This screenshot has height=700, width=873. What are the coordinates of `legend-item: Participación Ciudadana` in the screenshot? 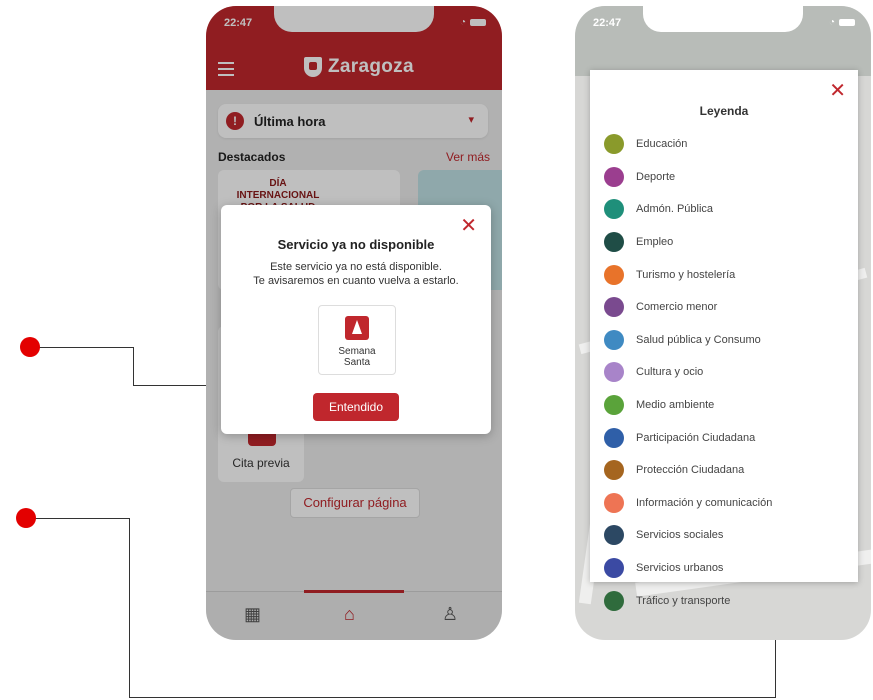 It's located at (688, 437).